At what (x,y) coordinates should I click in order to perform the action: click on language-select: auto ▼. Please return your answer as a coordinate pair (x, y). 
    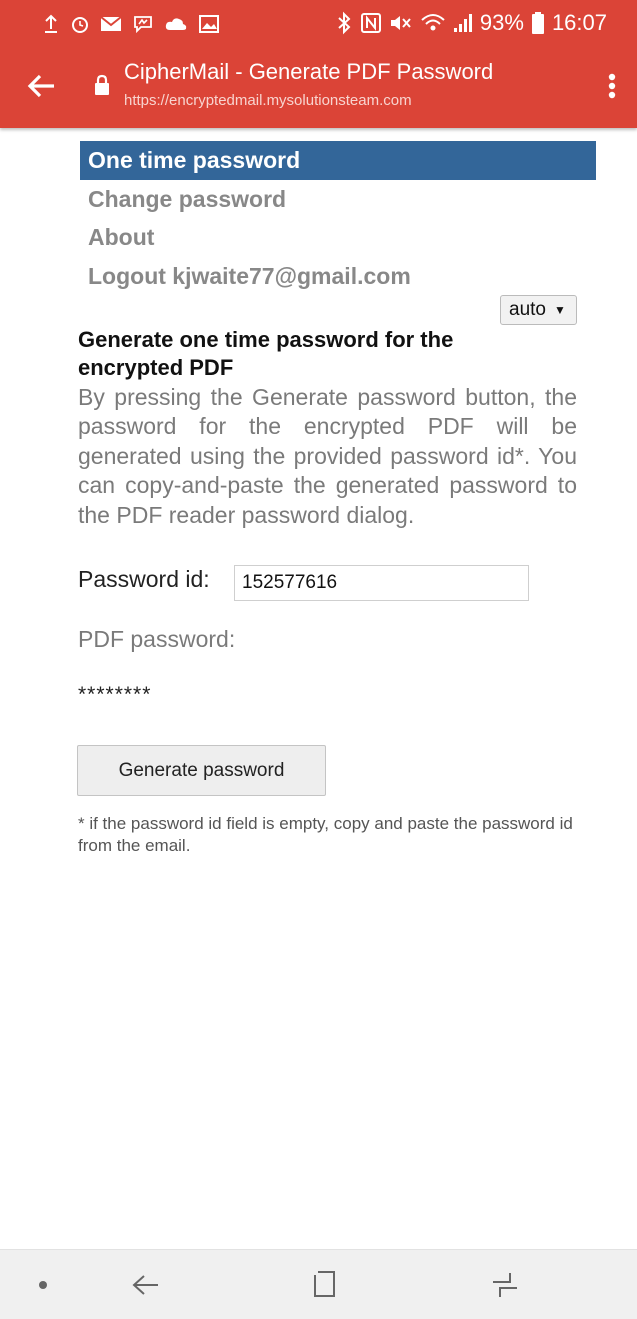
    Looking at the image, I should click on (538, 310).